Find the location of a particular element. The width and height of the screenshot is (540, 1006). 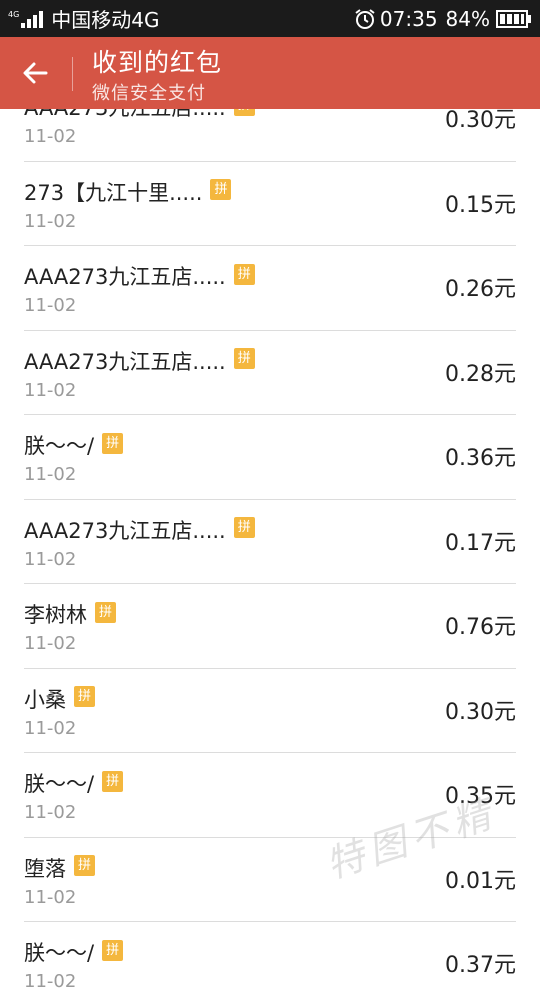

battery-icon is located at coordinates (513, 18).